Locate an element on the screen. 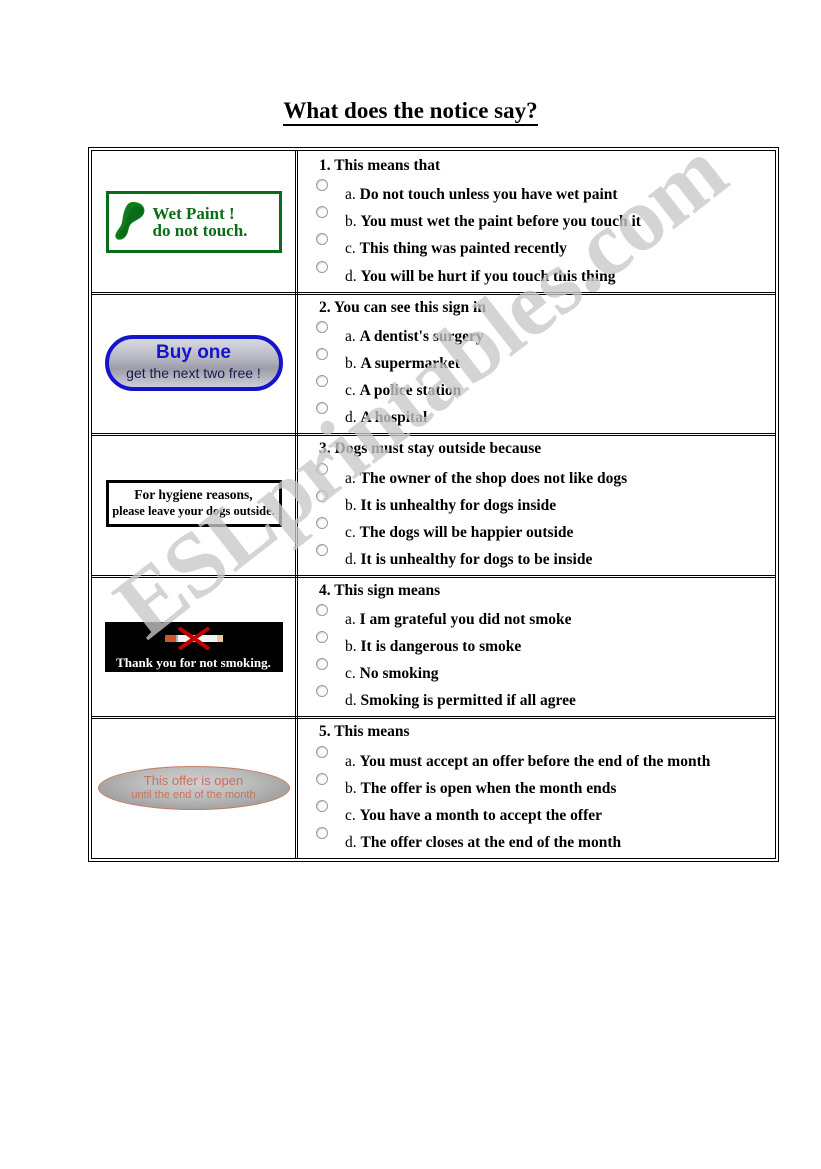  radio-button-2a is located at coordinates (322, 326).